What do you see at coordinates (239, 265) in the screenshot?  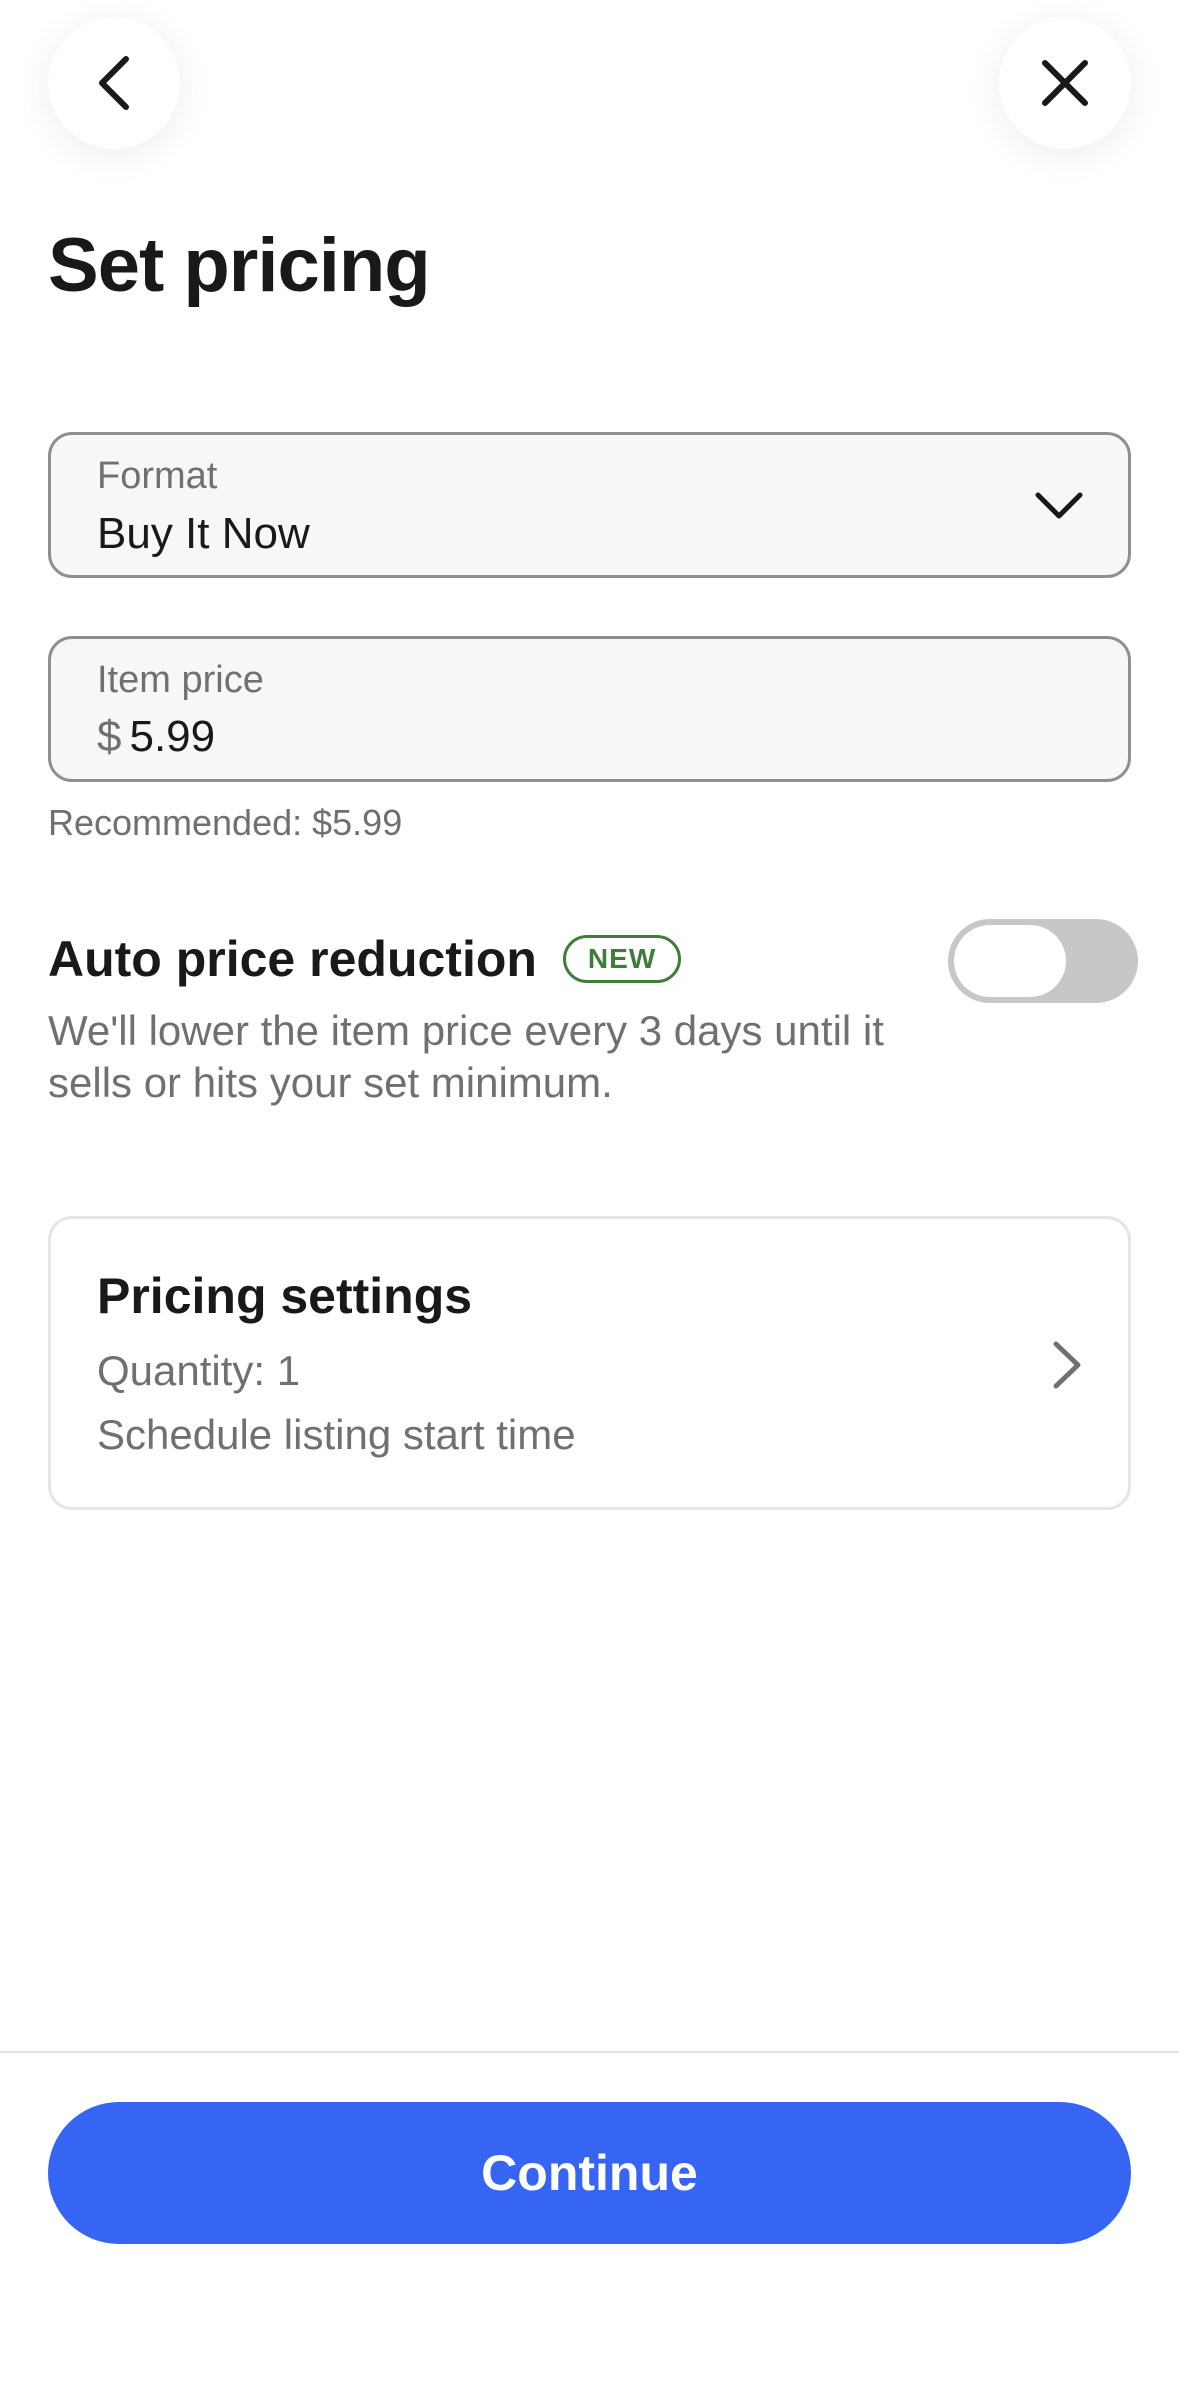 I see `page-title: Set pricing` at bounding box center [239, 265].